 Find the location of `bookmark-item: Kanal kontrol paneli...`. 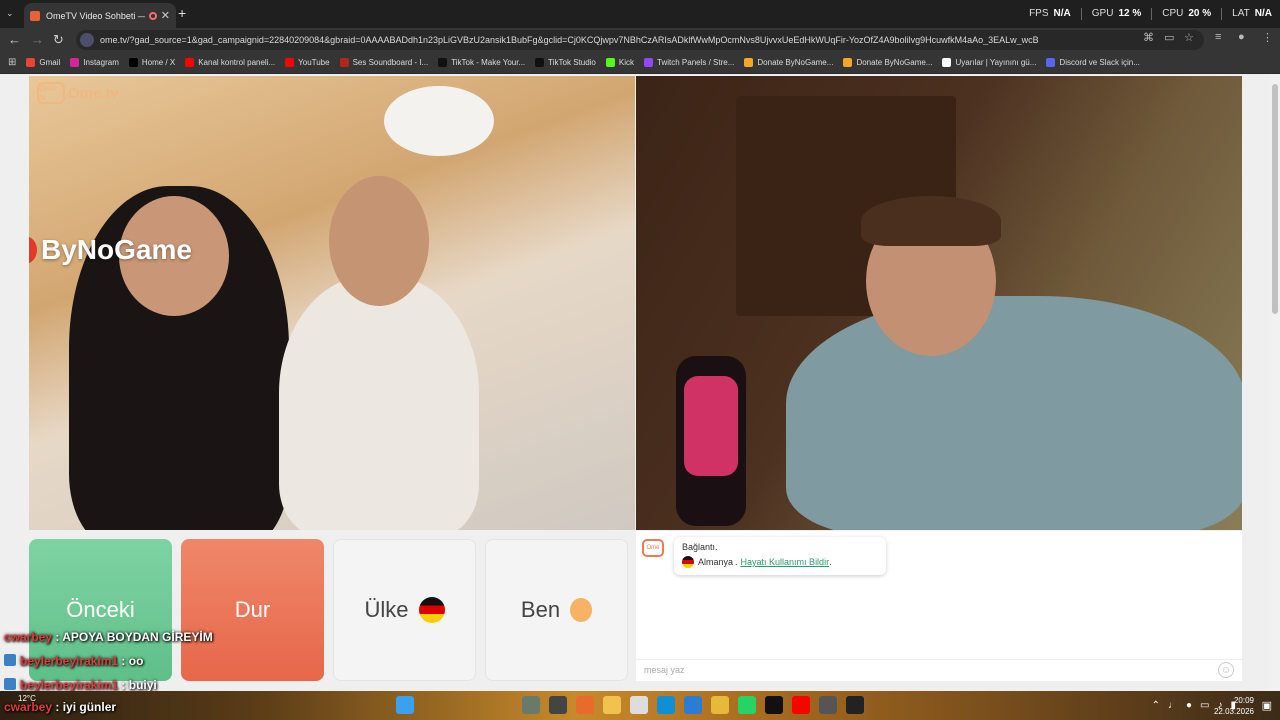

bookmark-item: Kanal kontrol paneli... is located at coordinates (230, 62).